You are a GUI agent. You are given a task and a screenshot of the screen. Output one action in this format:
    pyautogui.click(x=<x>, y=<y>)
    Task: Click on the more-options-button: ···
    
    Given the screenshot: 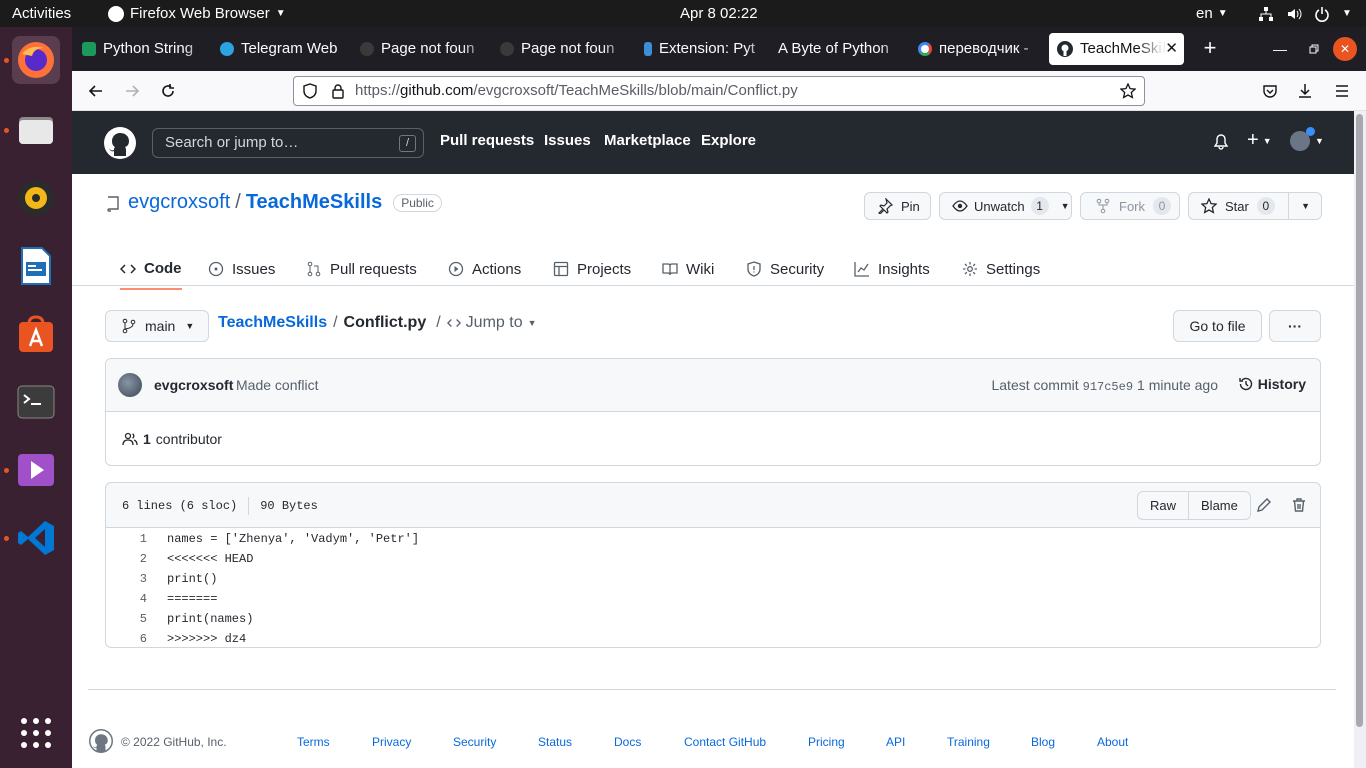 What is the action you would take?
    pyautogui.click(x=1295, y=326)
    